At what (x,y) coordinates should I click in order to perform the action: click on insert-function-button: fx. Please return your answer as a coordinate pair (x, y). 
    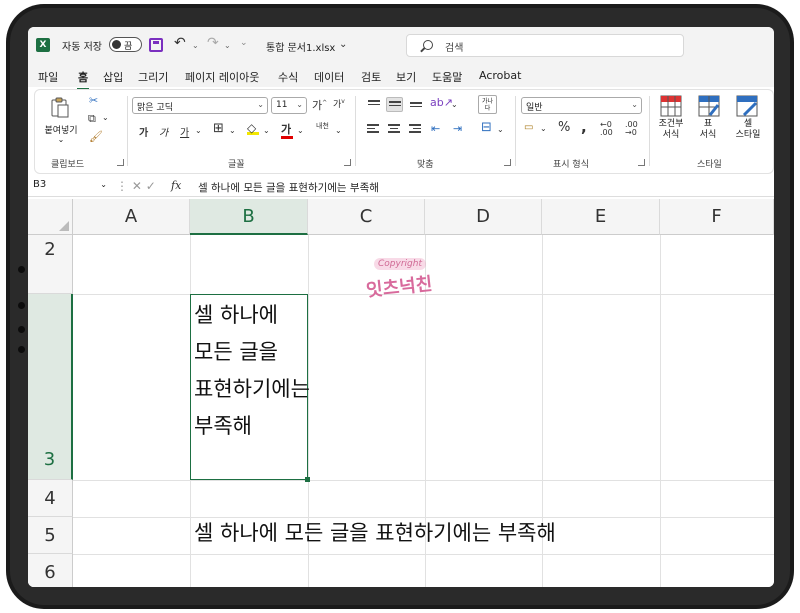
    Looking at the image, I should click on (176, 185).